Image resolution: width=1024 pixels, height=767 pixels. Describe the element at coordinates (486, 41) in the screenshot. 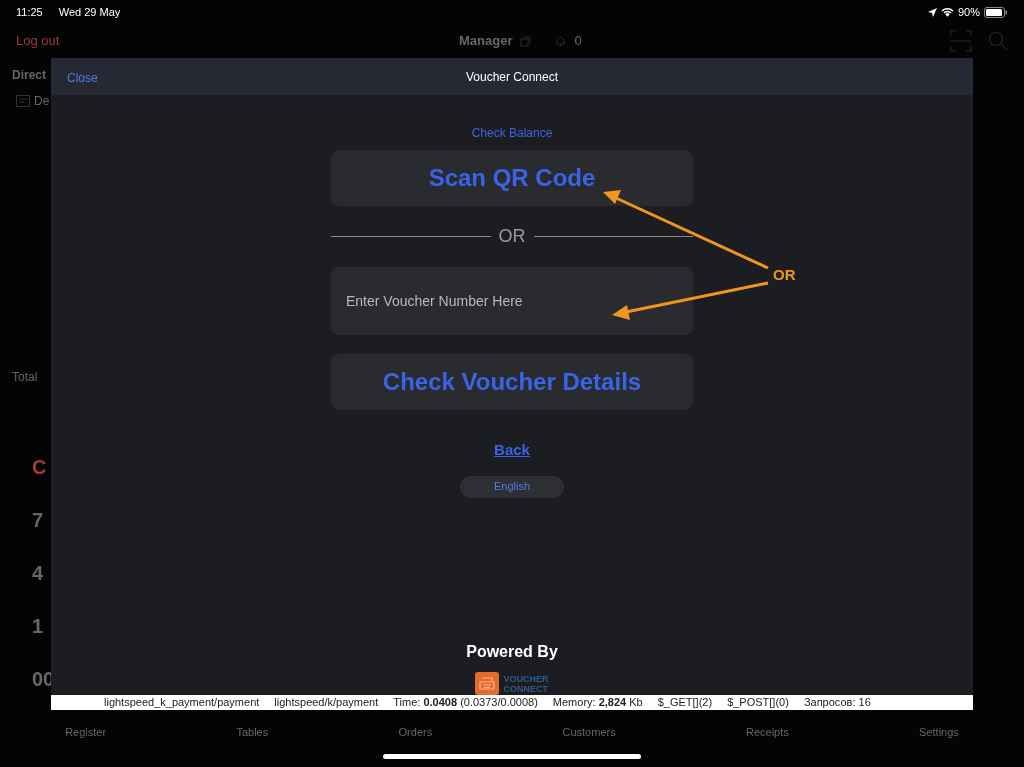

I see `user-name: Manager` at that location.